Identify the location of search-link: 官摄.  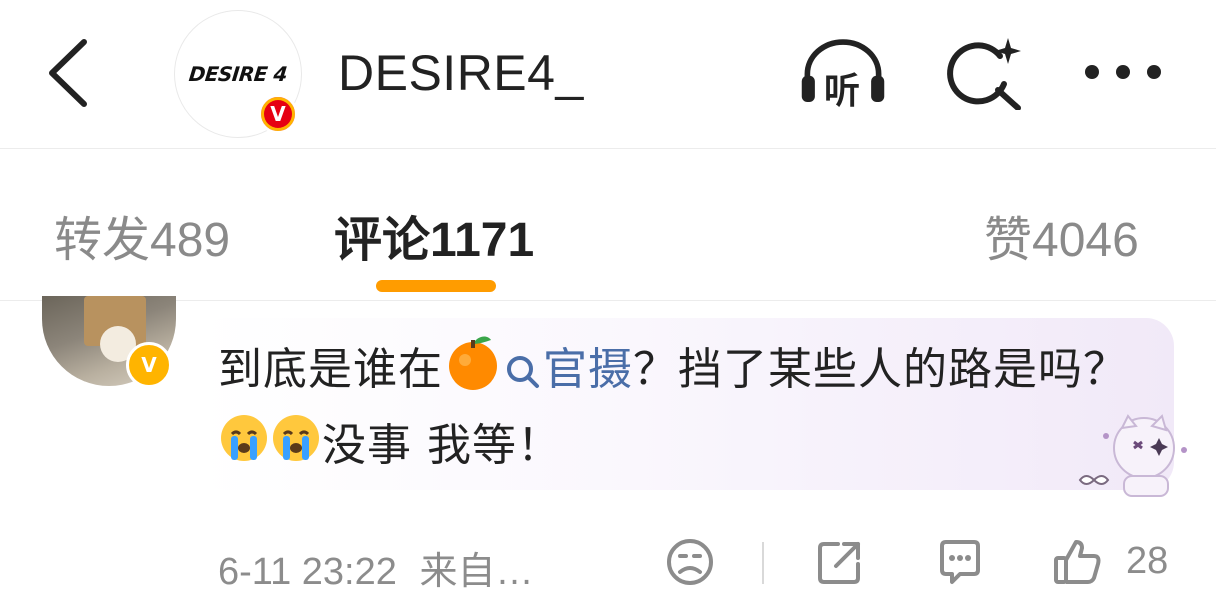
(568, 369).